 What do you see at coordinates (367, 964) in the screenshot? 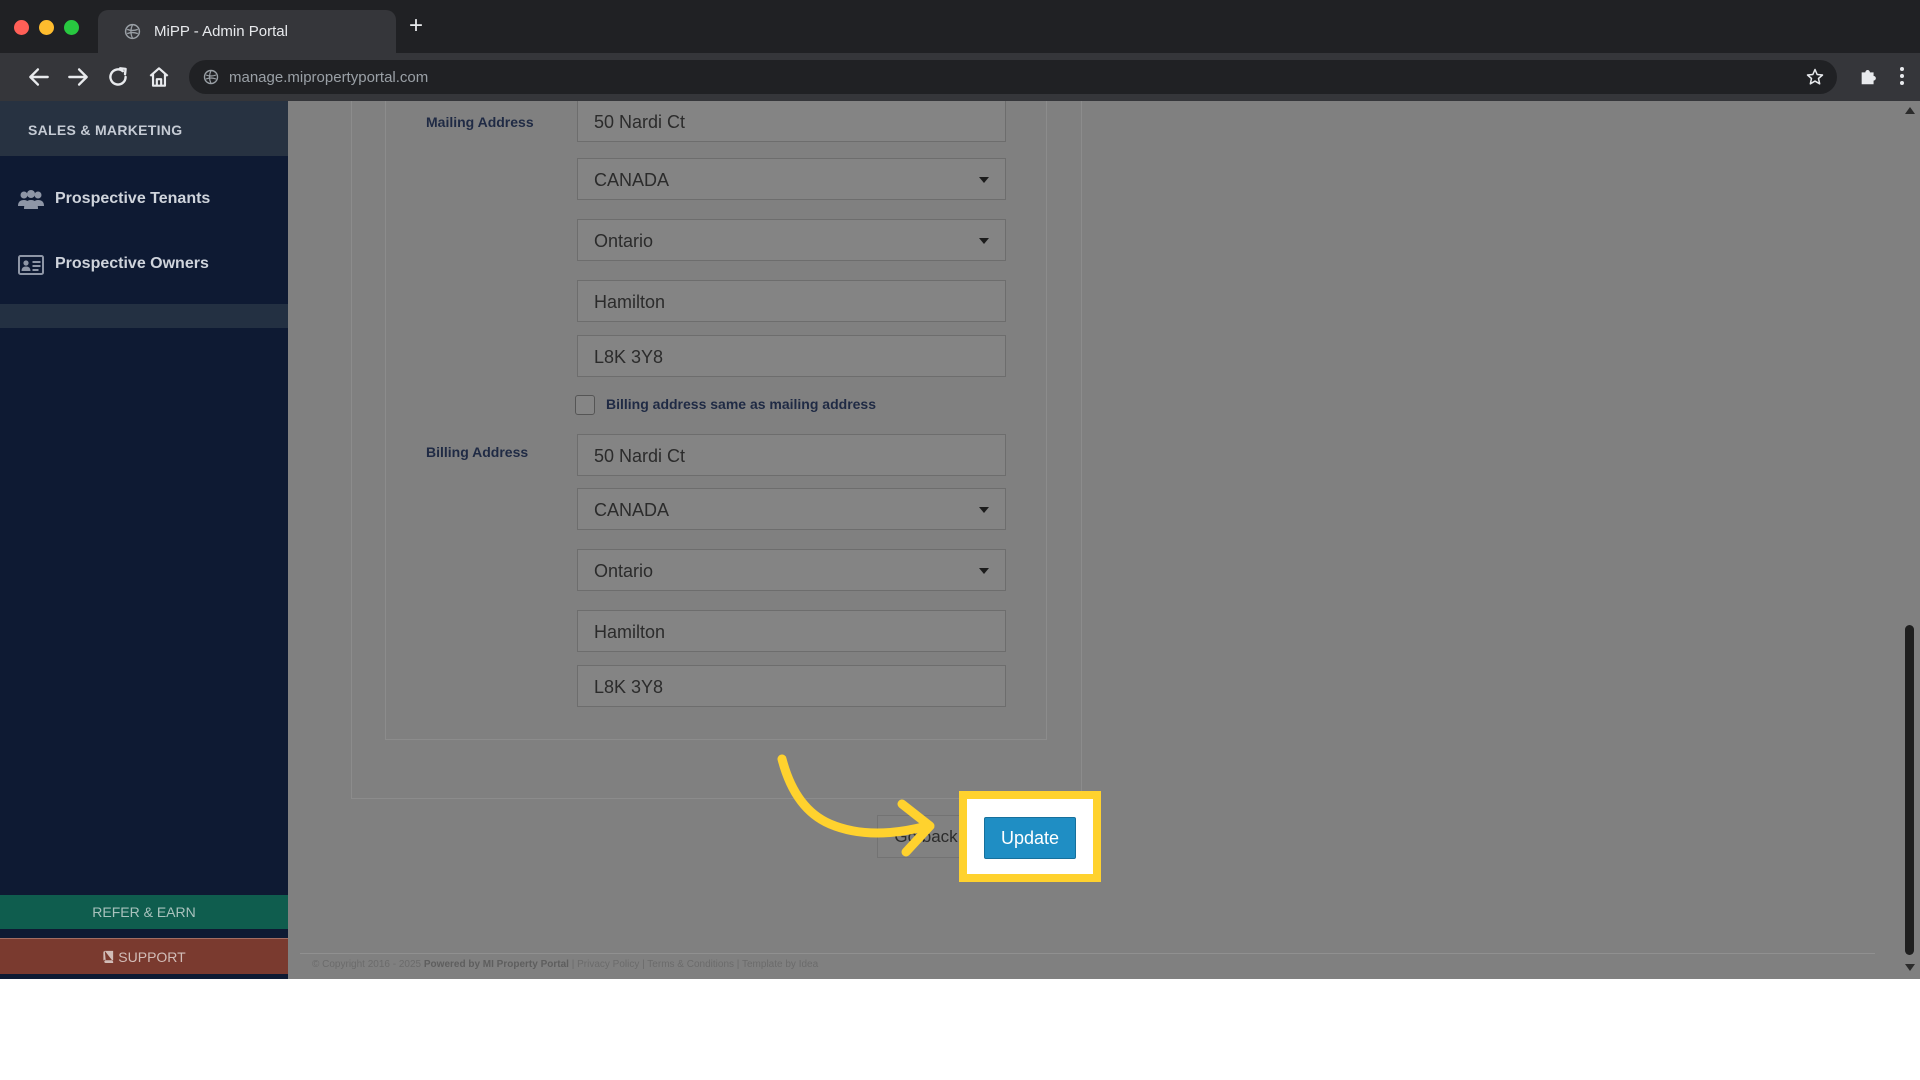
I see `footer-copyright: © Copyright 2016 - 2025` at bounding box center [367, 964].